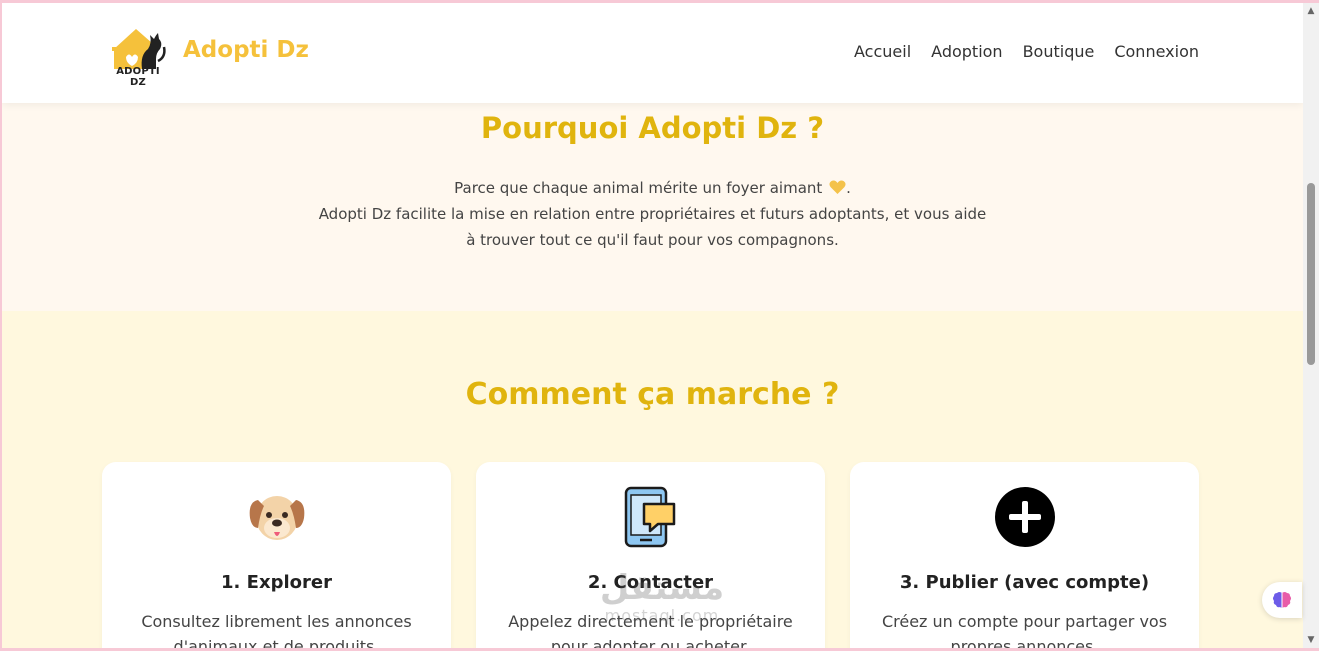 This screenshot has width=1319, height=651. I want to click on why-title: Pourquoi Adopti Dz ?, so click(652, 128).